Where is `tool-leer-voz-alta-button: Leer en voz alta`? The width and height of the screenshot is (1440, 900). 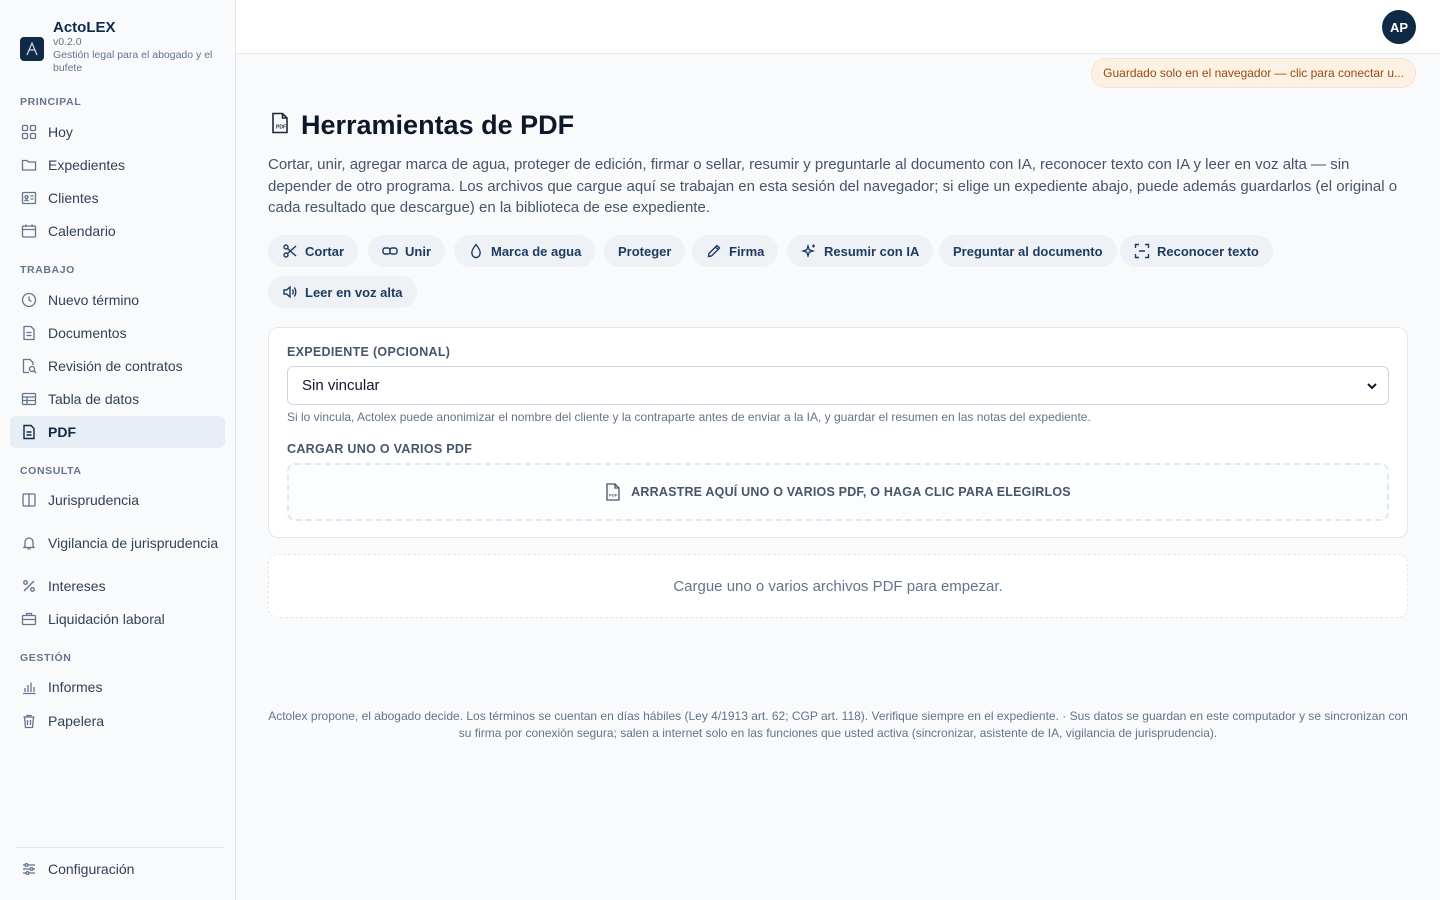
tool-leer-voz-alta-button: Leer en voz alta is located at coordinates (342, 292).